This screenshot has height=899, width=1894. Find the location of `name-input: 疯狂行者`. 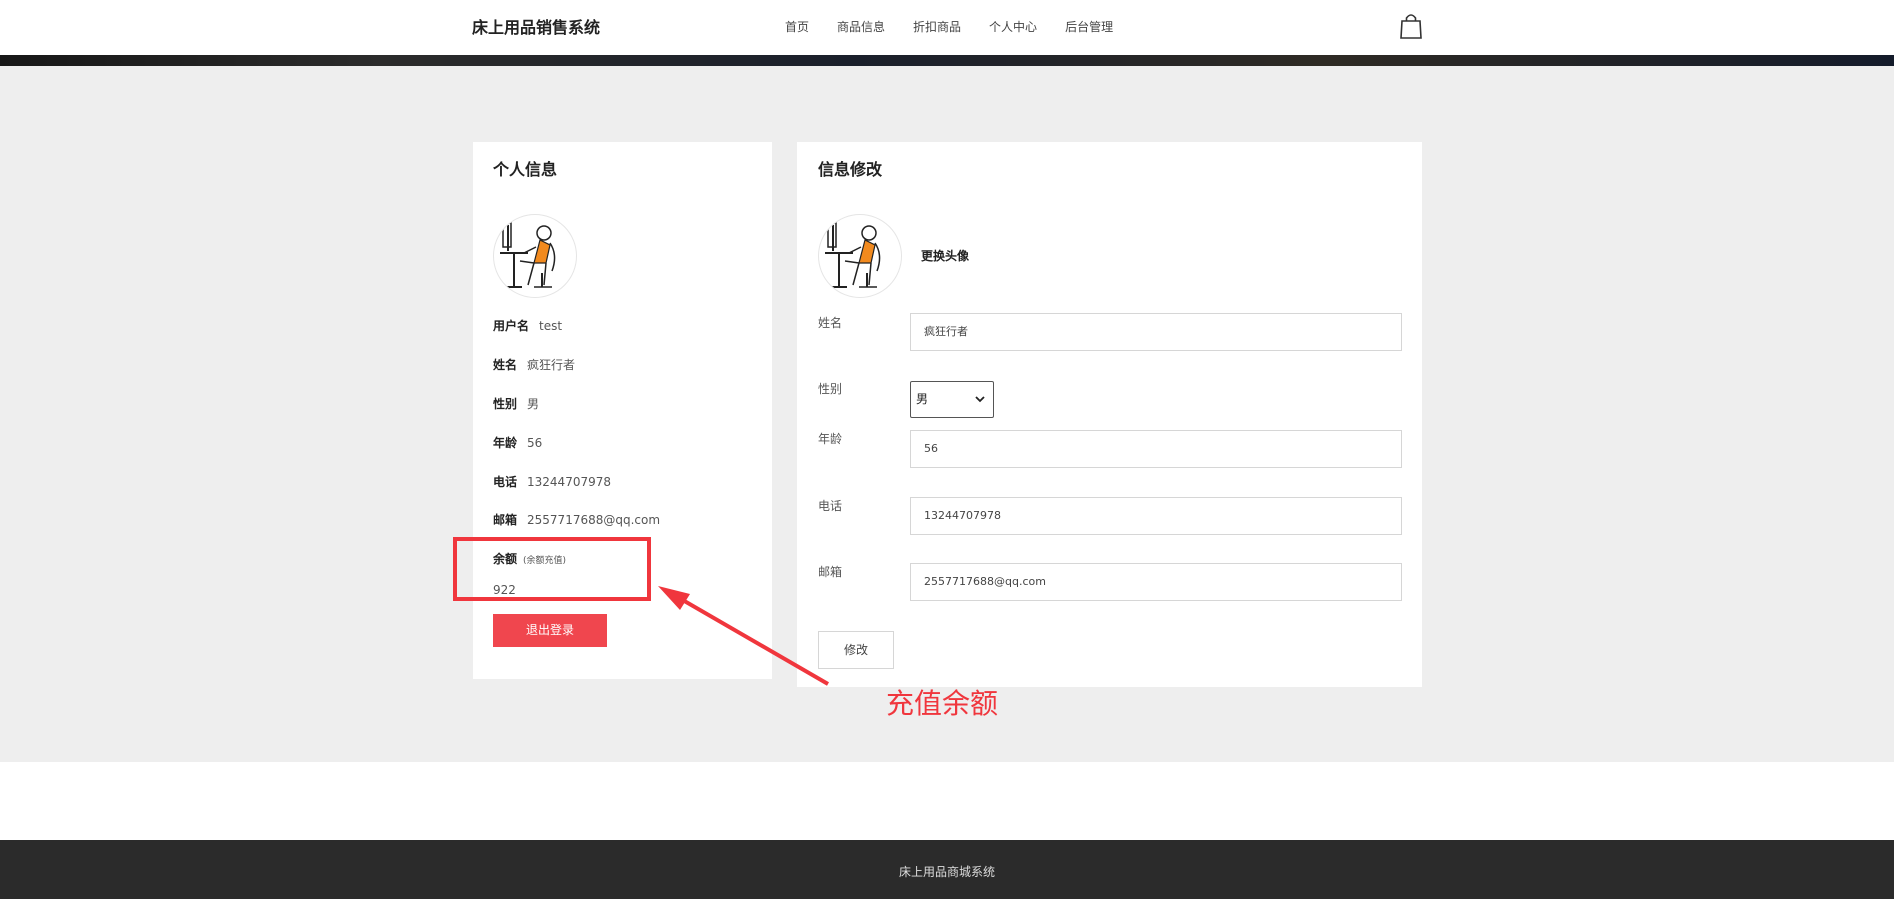

name-input: 疯狂行者 is located at coordinates (1156, 332).